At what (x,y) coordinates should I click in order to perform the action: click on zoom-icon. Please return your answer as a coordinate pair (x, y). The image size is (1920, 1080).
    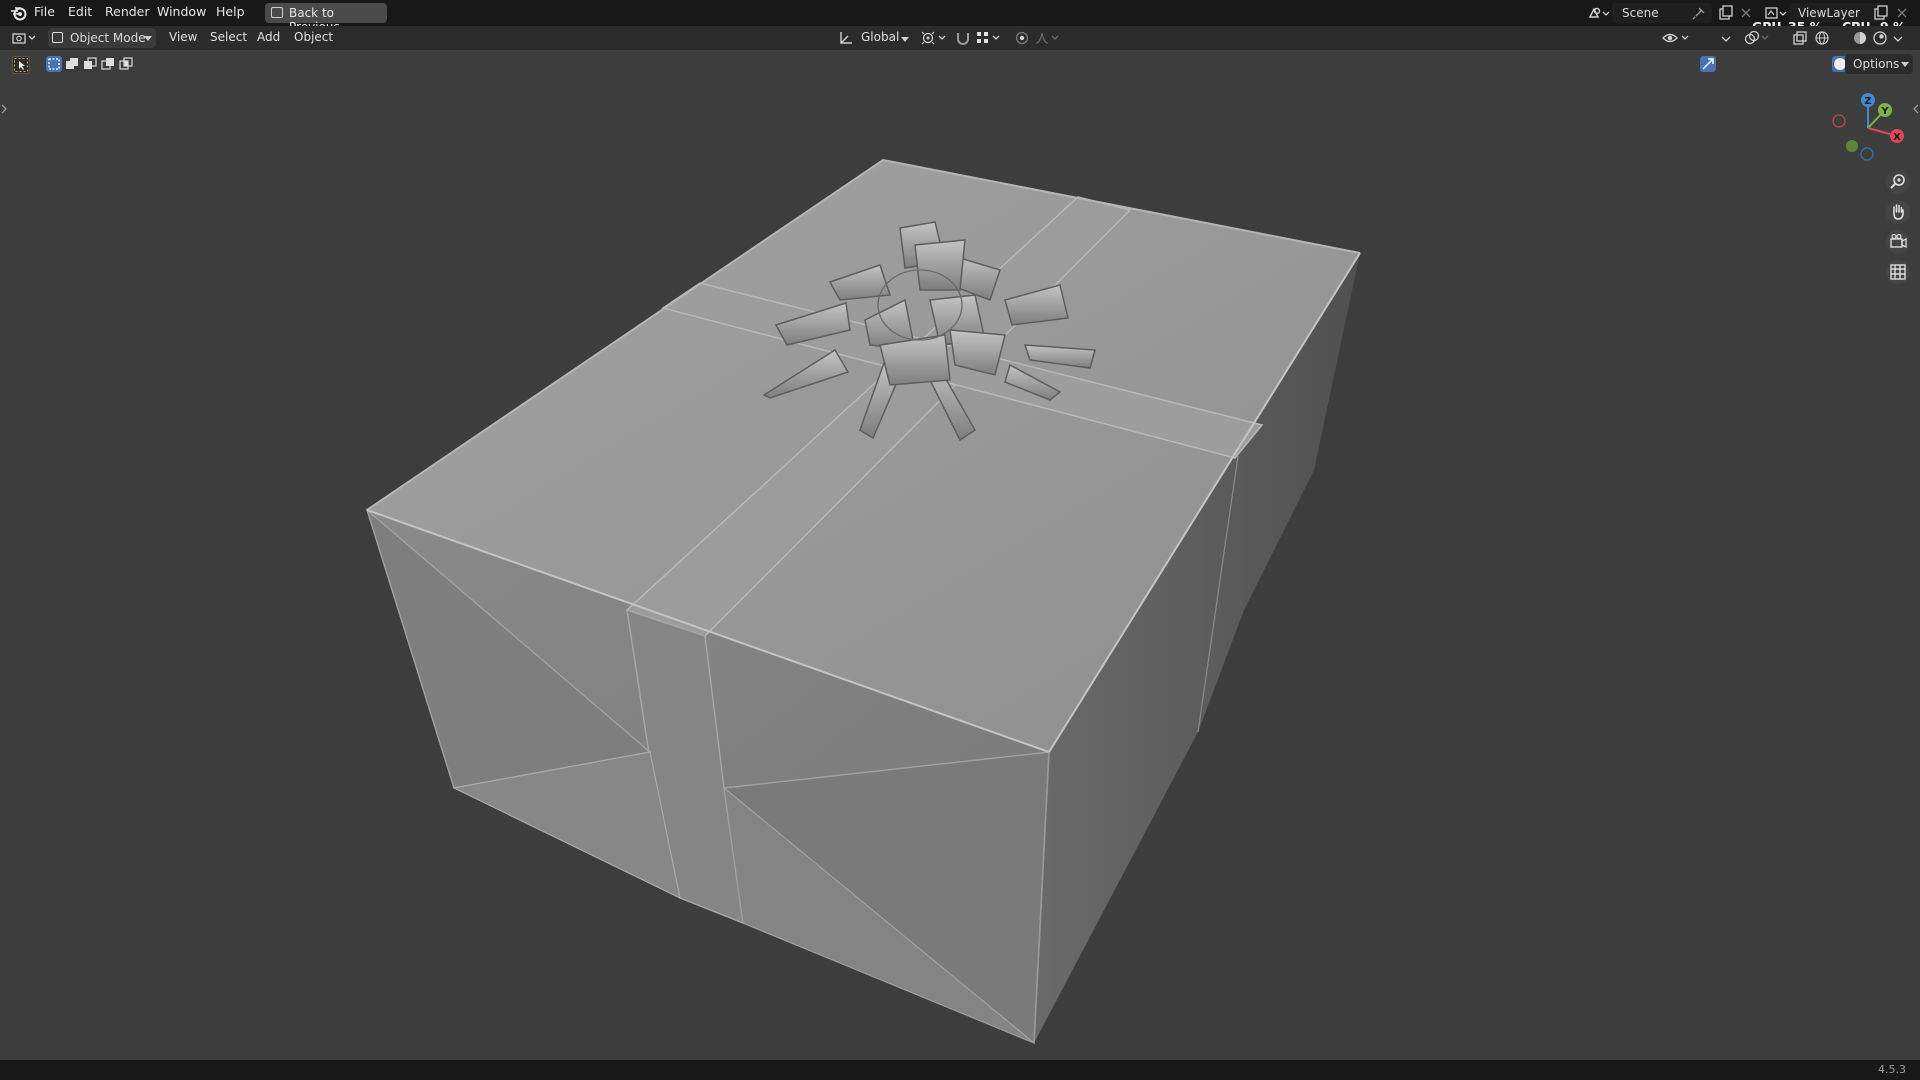
    Looking at the image, I should click on (1897, 181).